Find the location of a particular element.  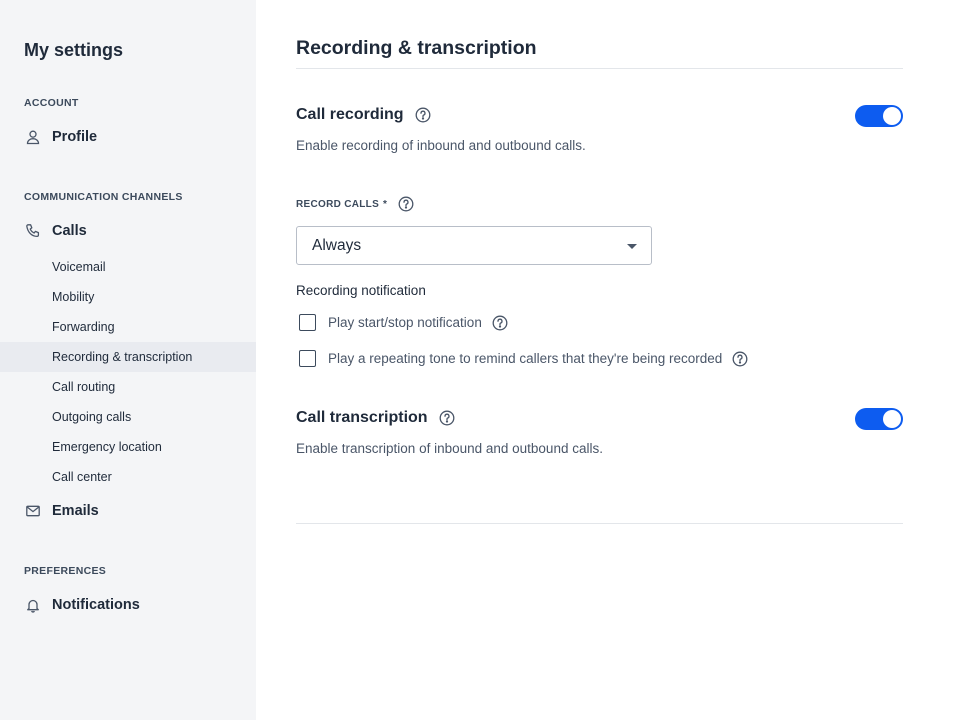

sidebar-item-call-center: Call center is located at coordinates (128, 477).